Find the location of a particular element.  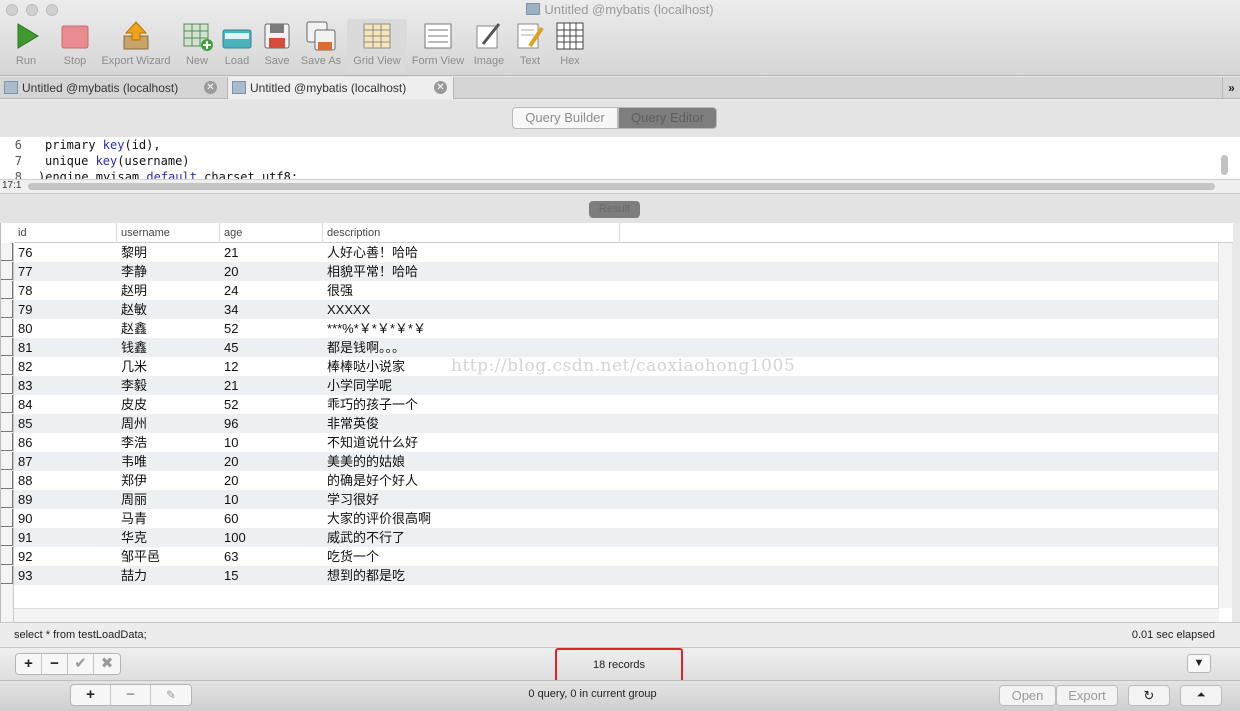

column-header-age: age is located at coordinates (271, 233).